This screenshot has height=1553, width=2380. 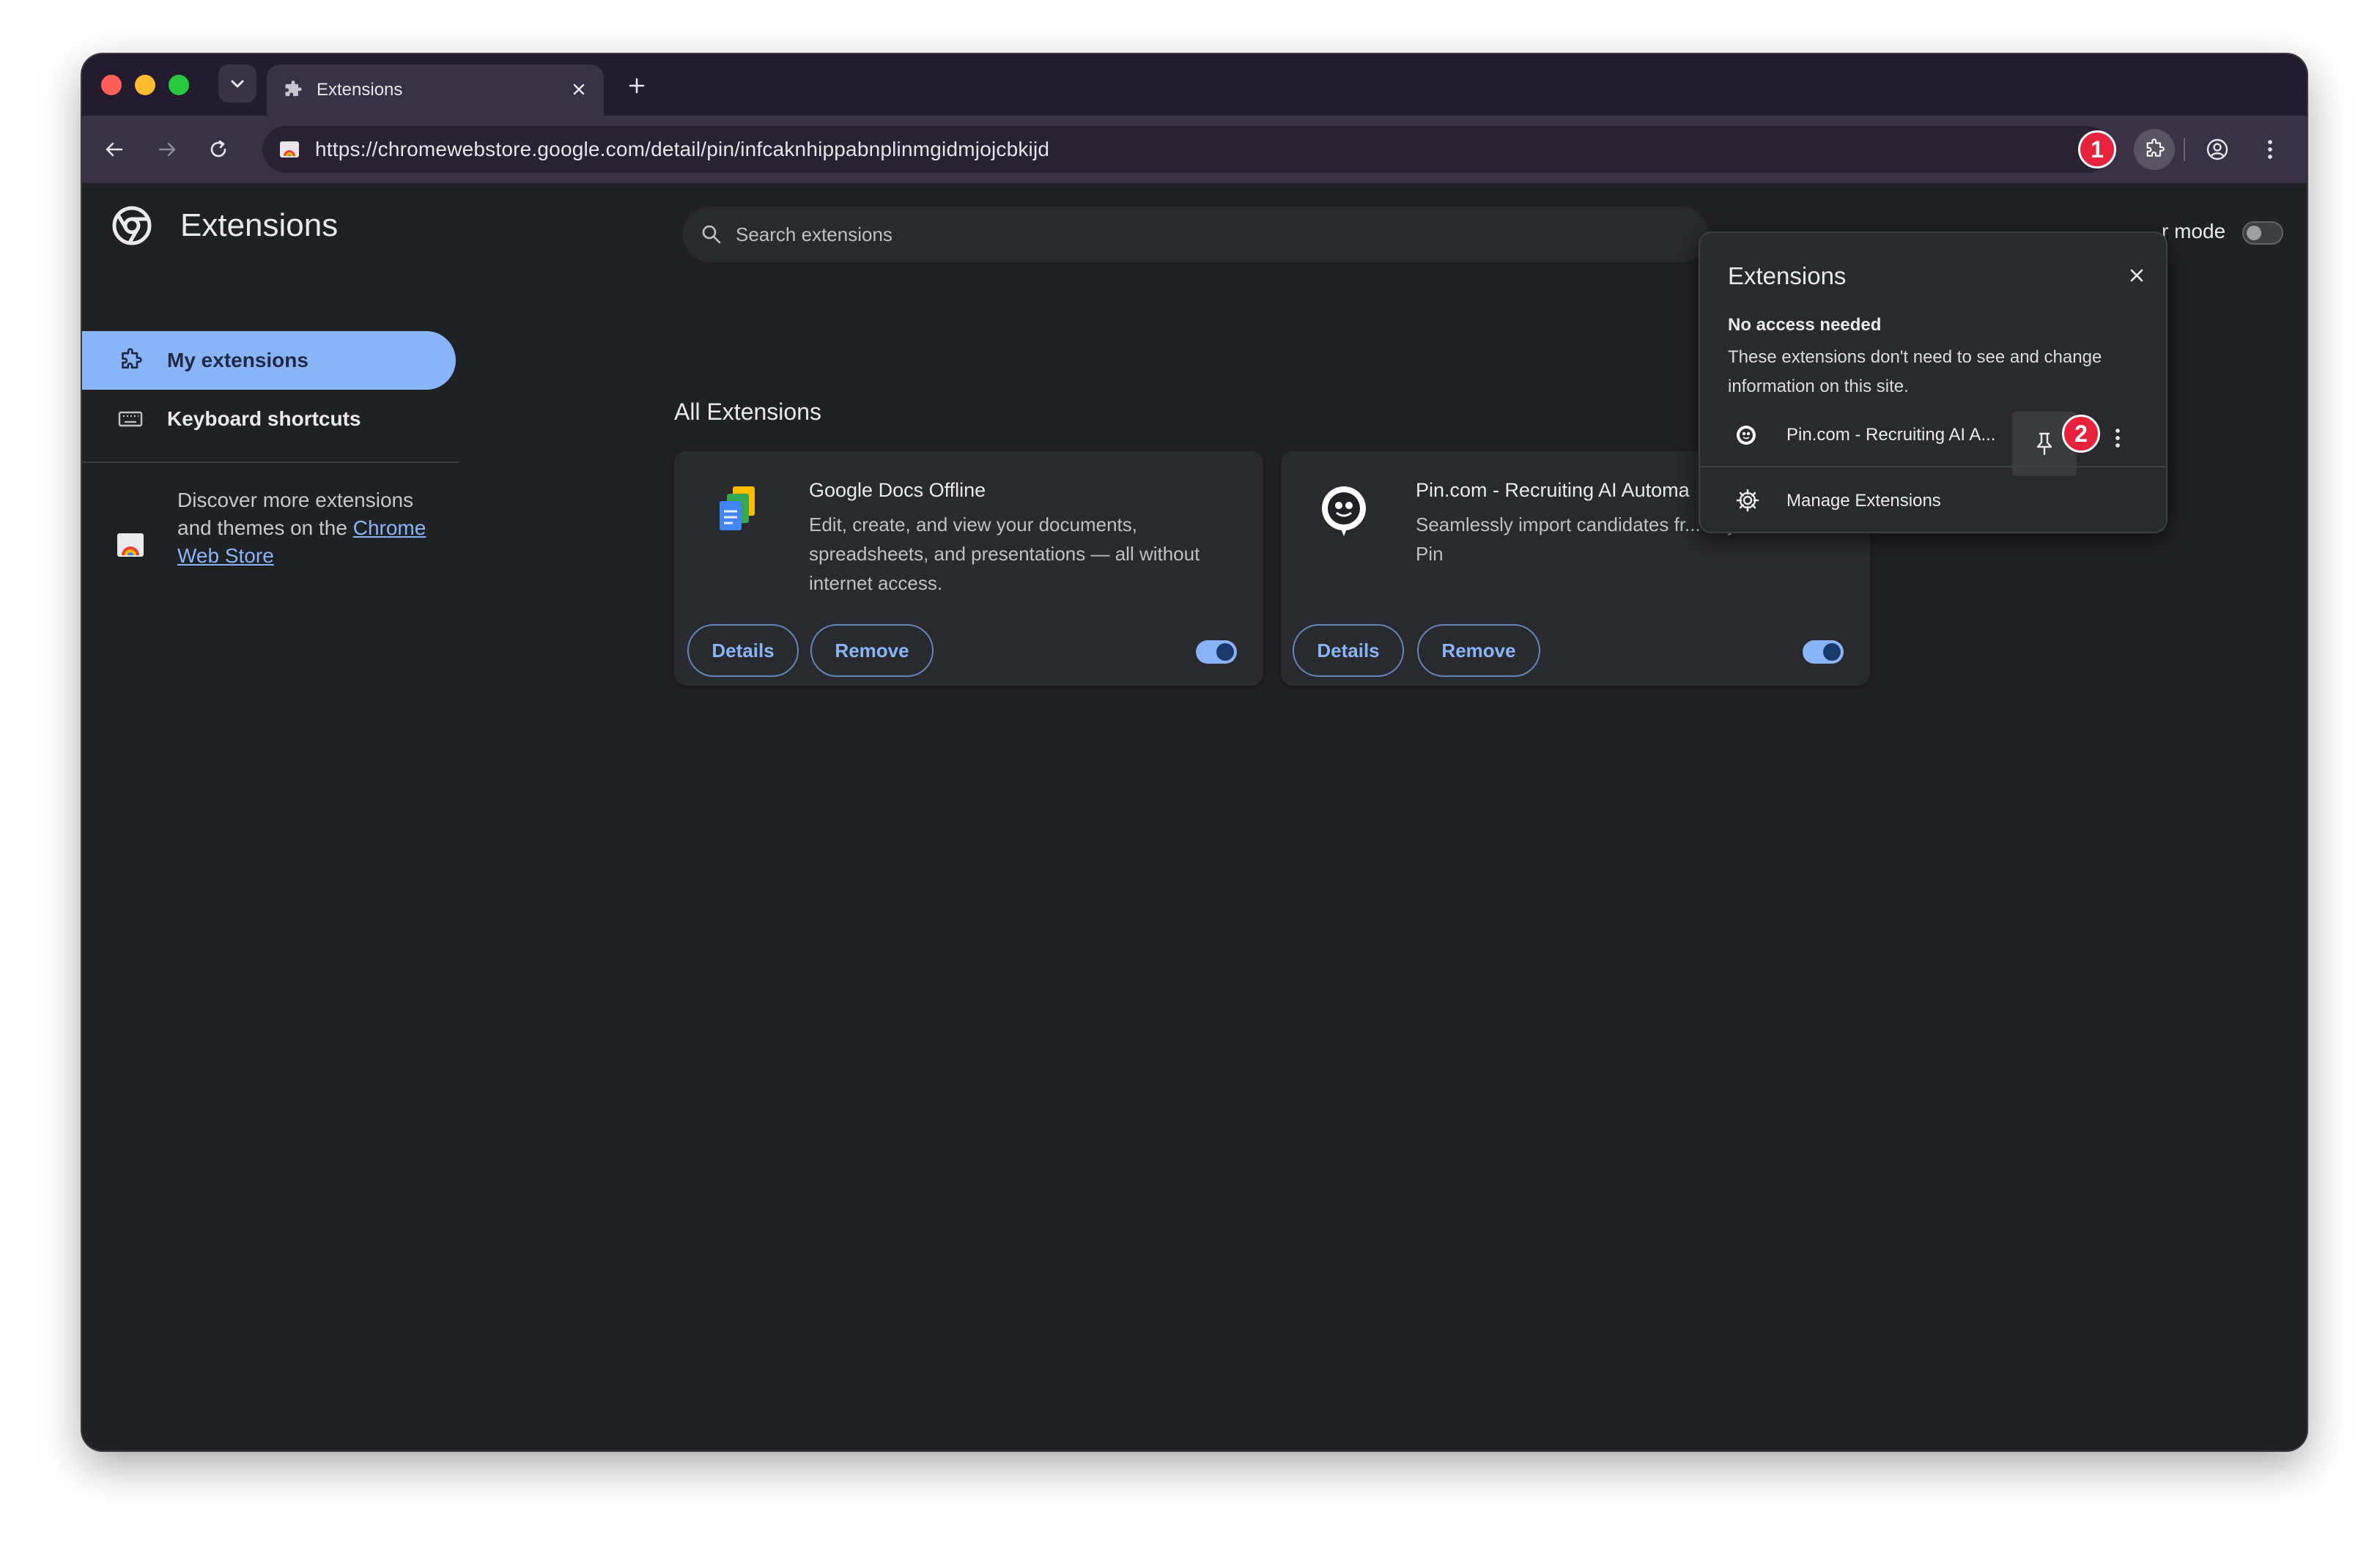 What do you see at coordinates (2044, 444) in the screenshot?
I see `pin-icon` at bounding box center [2044, 444].